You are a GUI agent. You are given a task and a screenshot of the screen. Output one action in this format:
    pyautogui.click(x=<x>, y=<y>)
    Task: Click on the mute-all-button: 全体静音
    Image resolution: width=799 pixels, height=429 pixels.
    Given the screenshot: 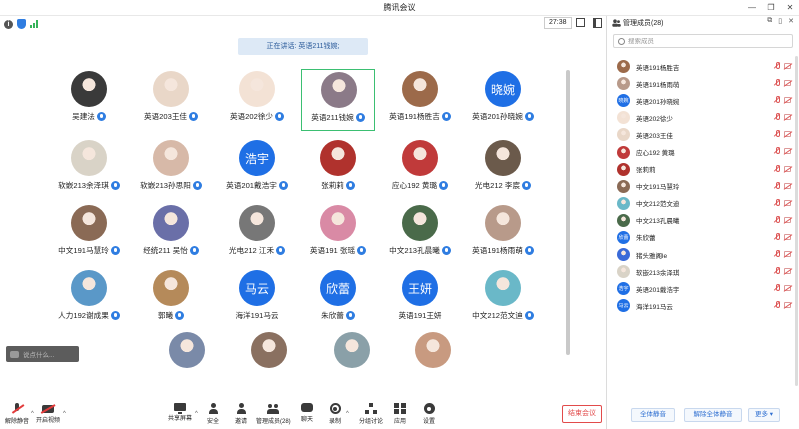 What is the action you would take?
    pyautogui.click(x=653, y=415)
    